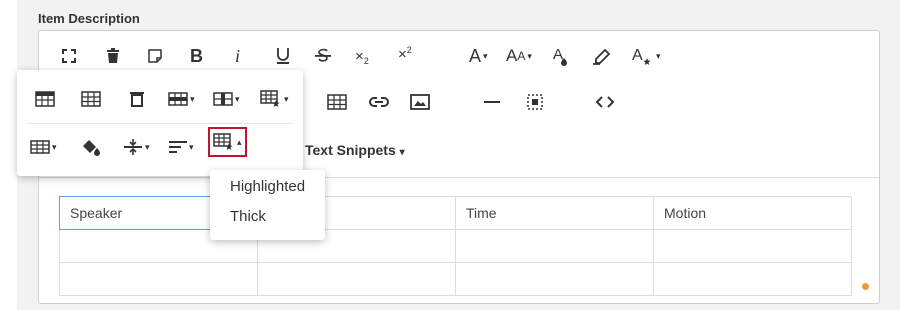  What do you see at coordinates (646, 56) in the screenshot?
I see `text-style-icon: A ▾` at bounding box center [646, 56].